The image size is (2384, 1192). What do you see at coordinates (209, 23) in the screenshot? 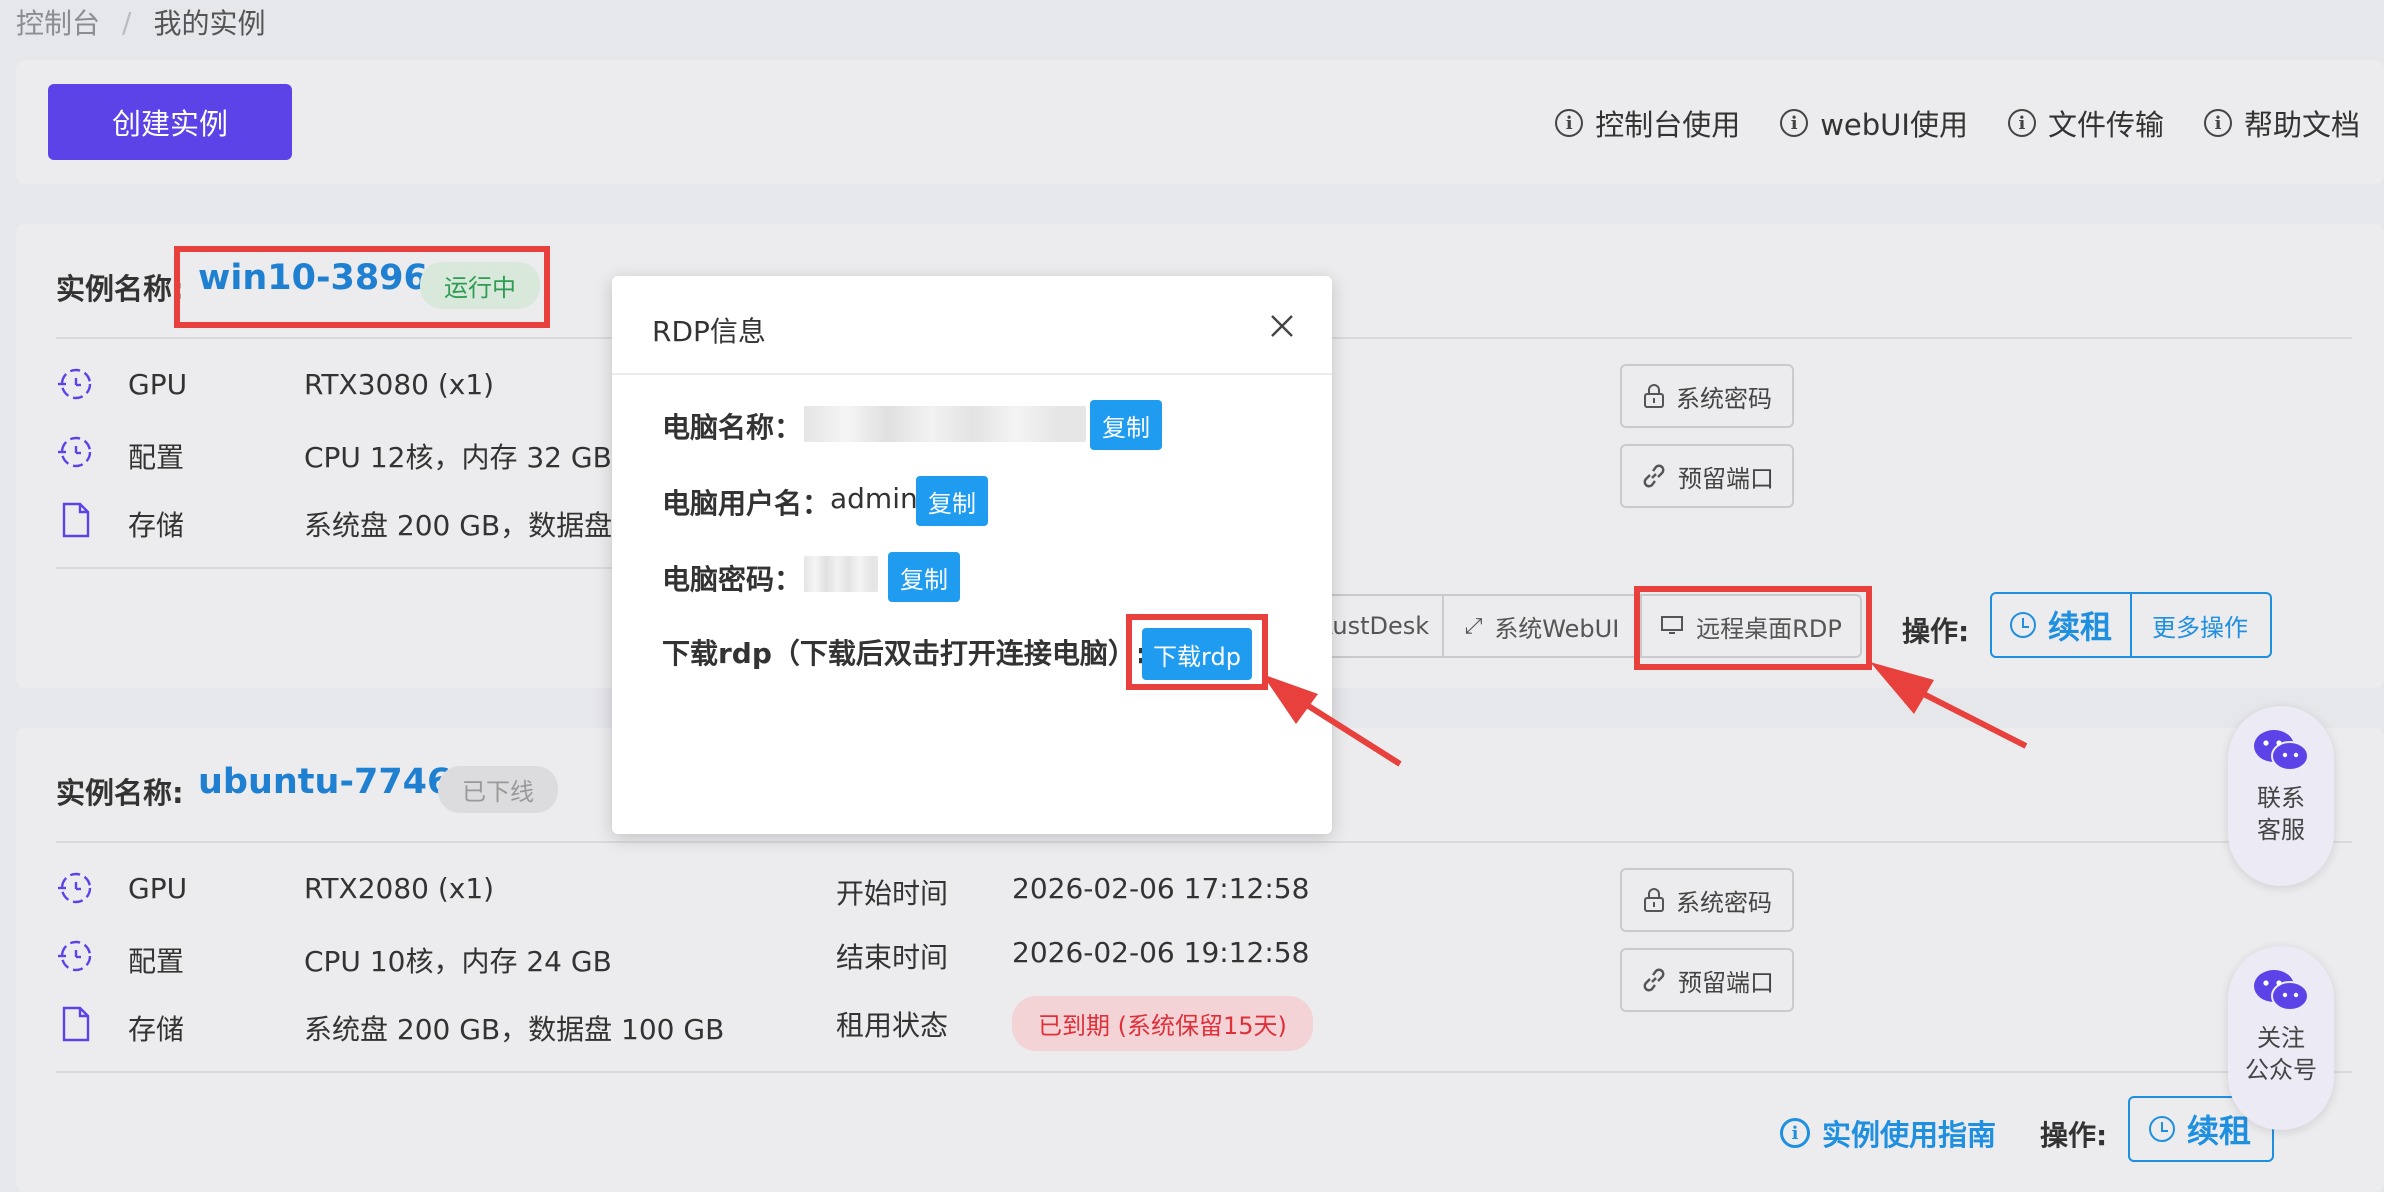
I see `breadcrumb-current: 我的实例` at bounding box center [209, 23].